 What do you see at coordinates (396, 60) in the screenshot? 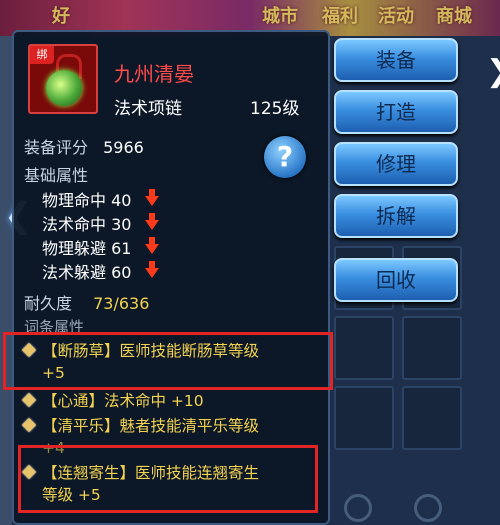
I see `equip-button: 装备` at bounding box center [396, 60].